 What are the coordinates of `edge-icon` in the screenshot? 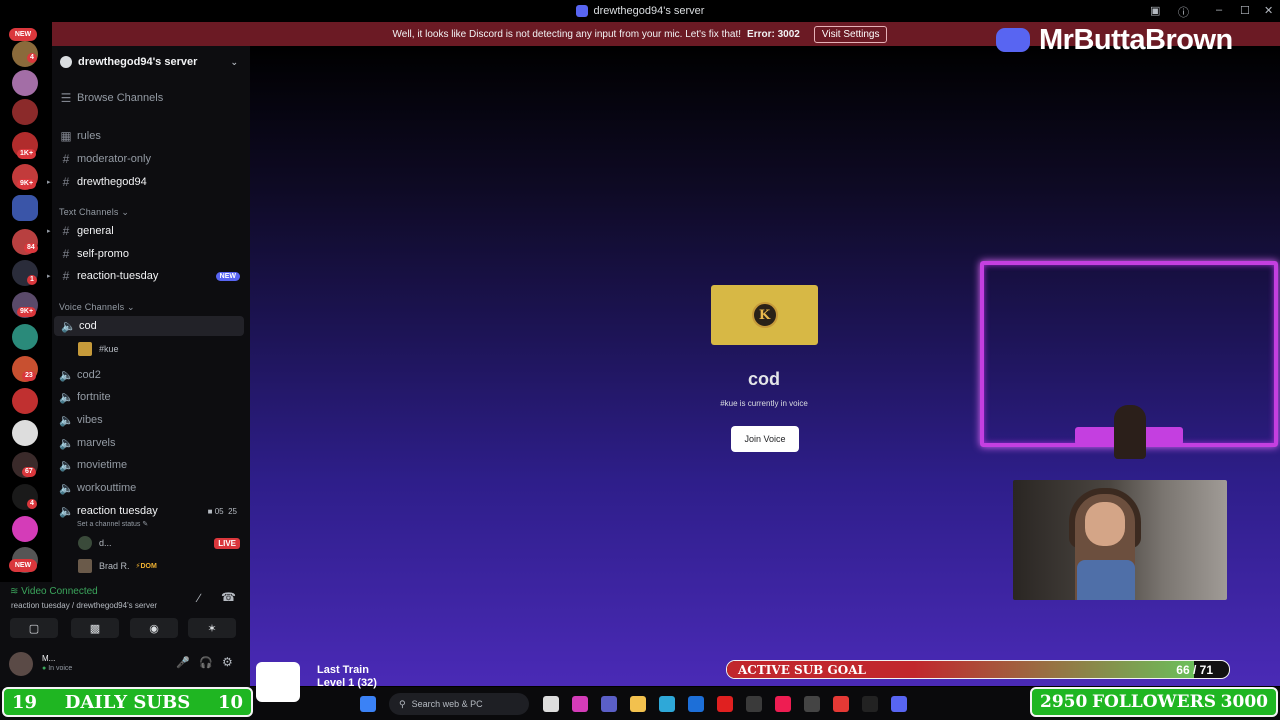 It's located at (667, 704).